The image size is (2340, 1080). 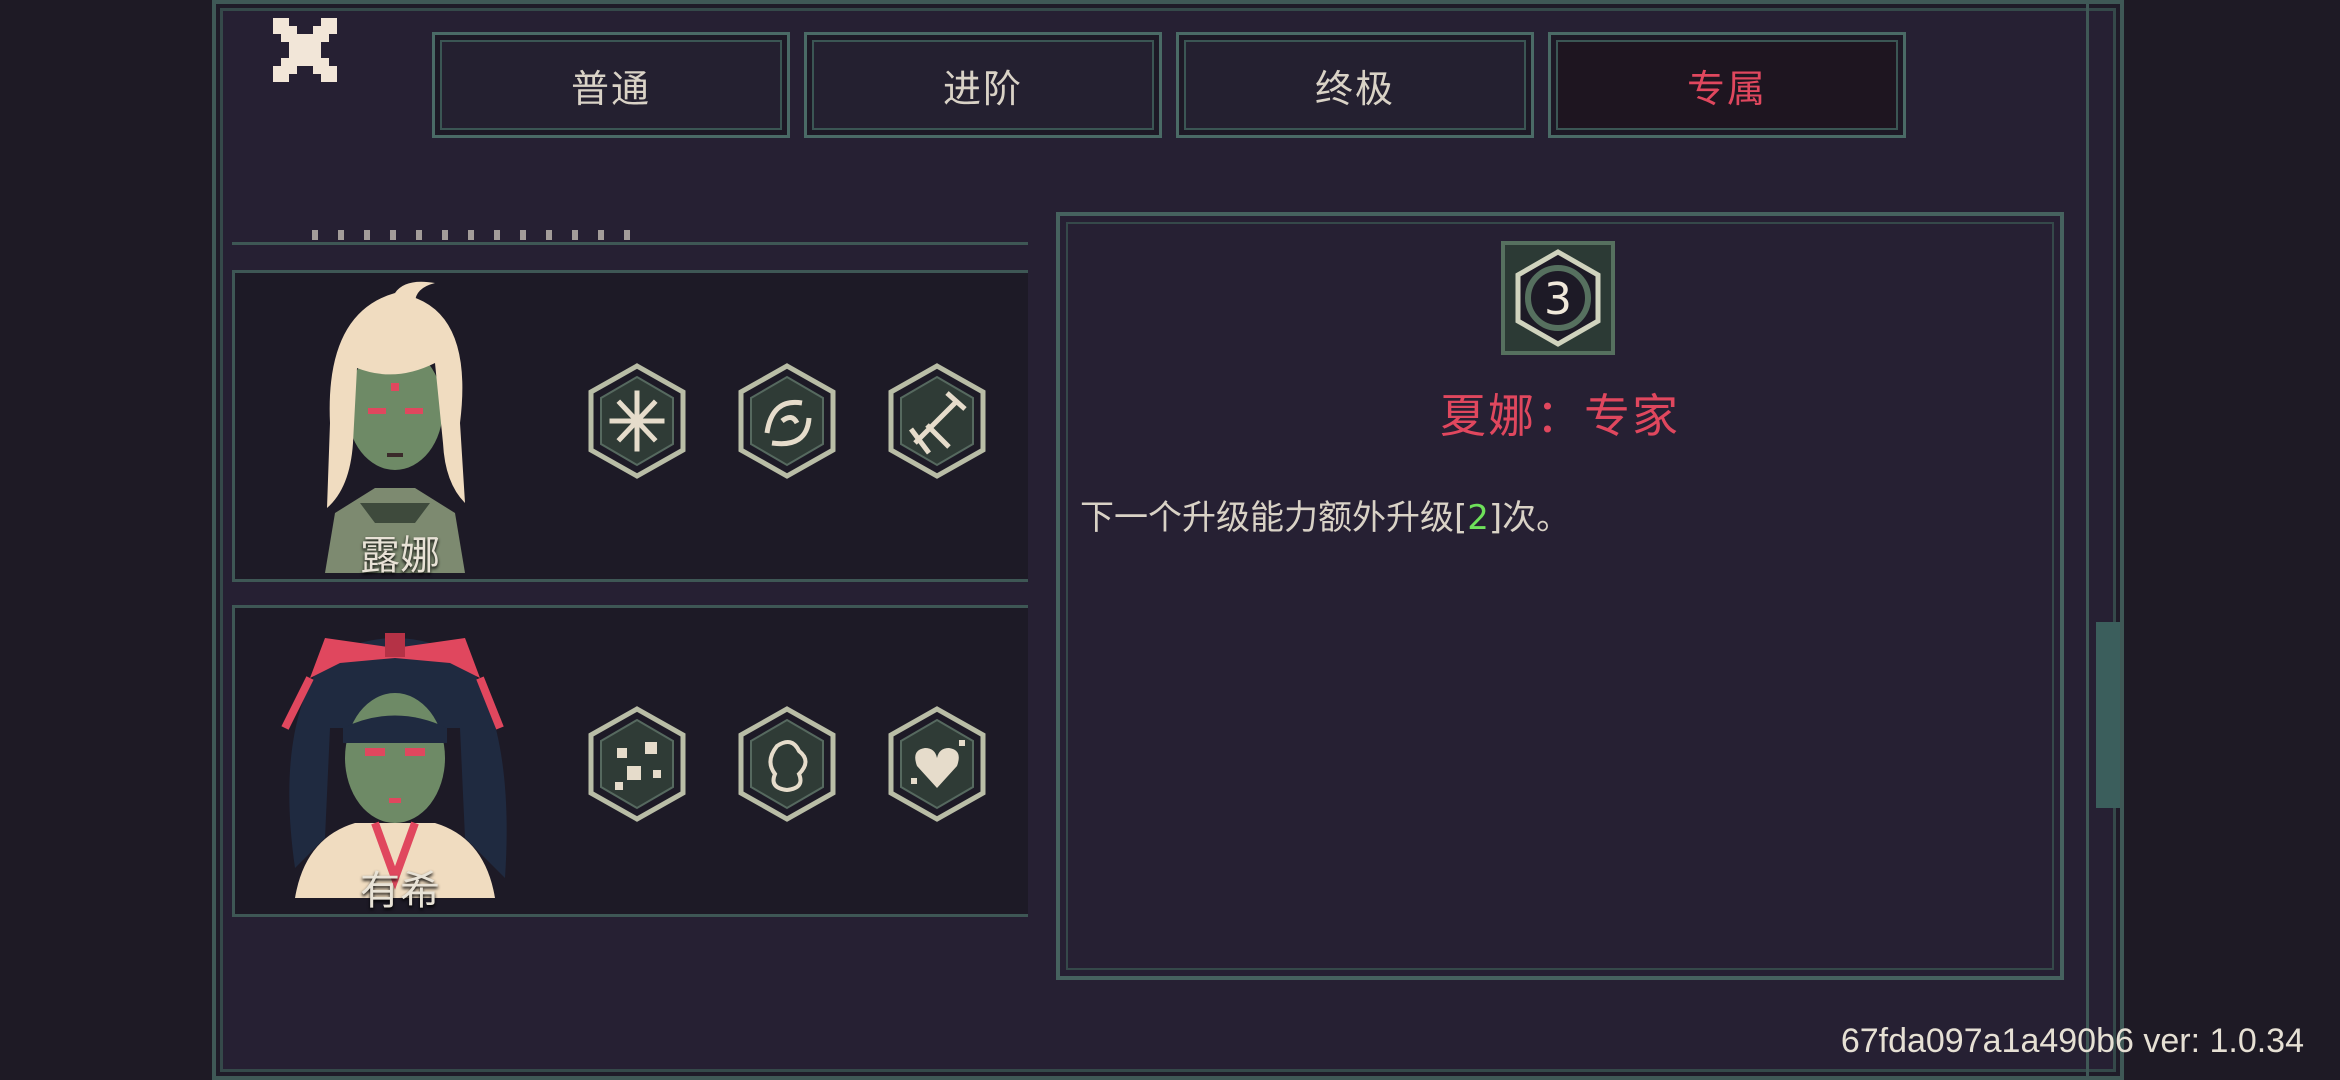 I want to click on scroll-track, so click(x=2106, y=540).